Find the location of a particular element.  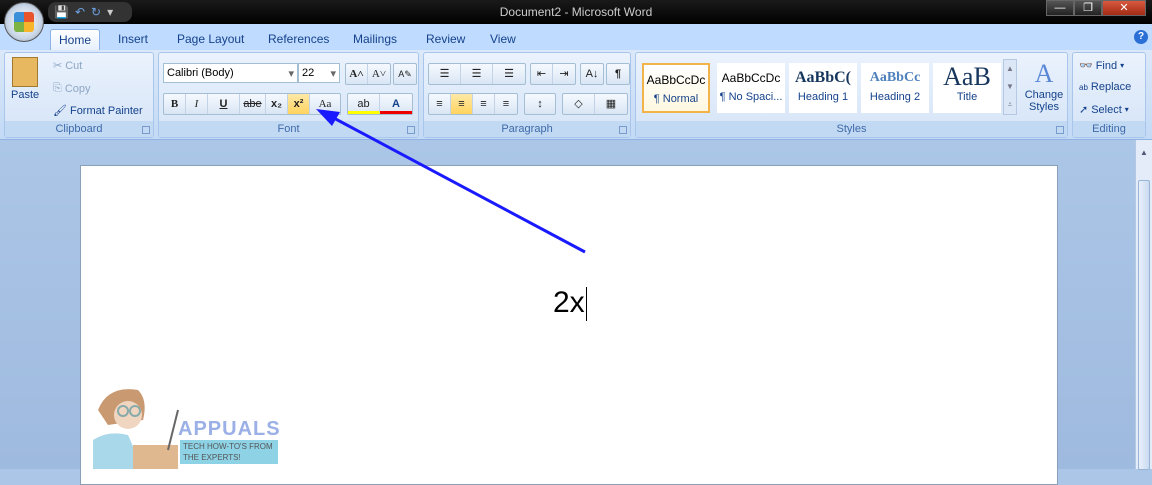

select-label: Select is located at coordinates (1106, 109).